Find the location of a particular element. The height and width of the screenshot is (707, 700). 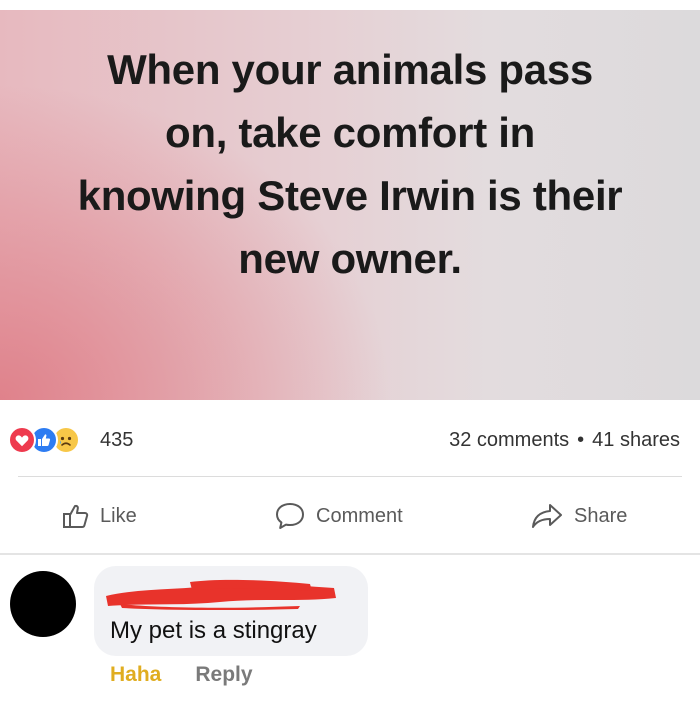

haha-reaction-button: Haha is located at coordinates (135, 674).